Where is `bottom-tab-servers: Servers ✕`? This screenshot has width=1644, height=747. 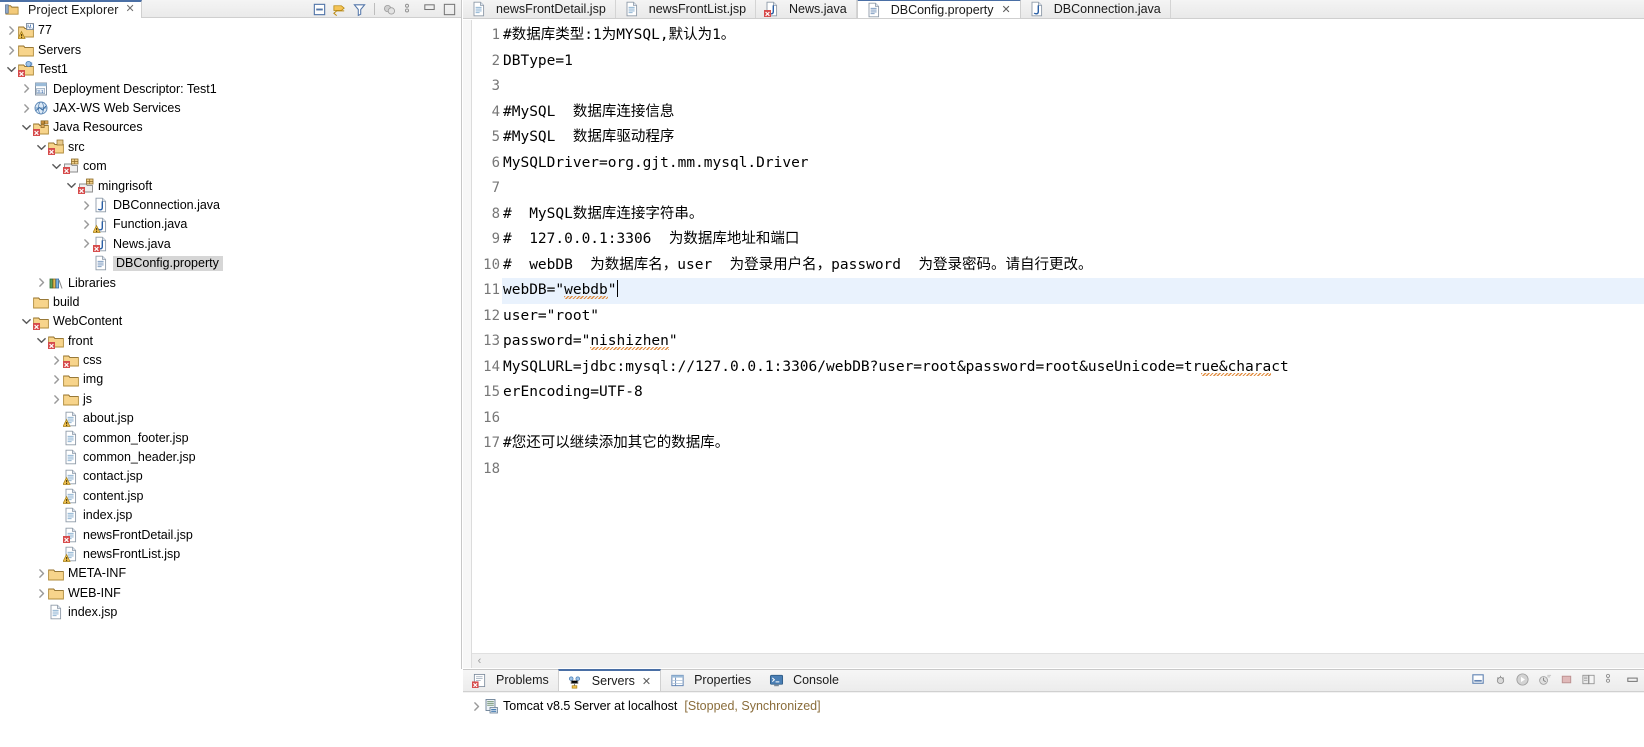 bottom-tab-servers: Servers ✕ is located at coordinates (609, 680).